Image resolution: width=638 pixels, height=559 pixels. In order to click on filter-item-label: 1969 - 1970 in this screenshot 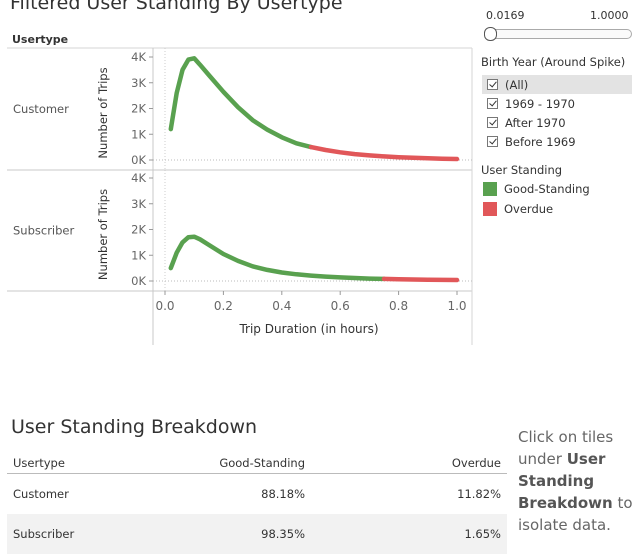, I will do `click(540, 103)`.